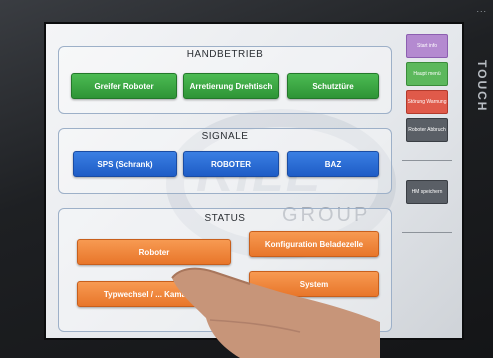 This screenshot has width=493, height=358. Describe the element at coordinates (482, 86) in the screenshot. I see `touch-label: TOUCH` at that location.